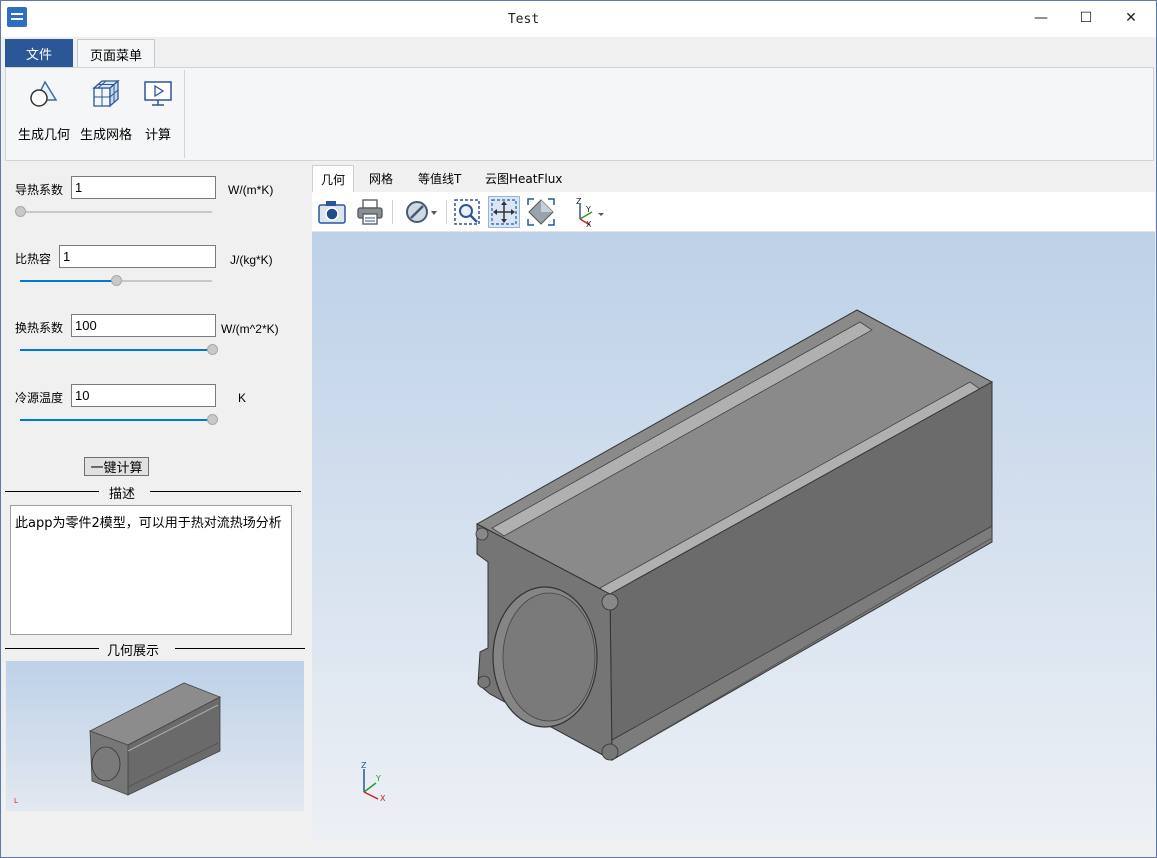 The image size is (1157, 858). What do you see at coordinates (523, 19) in the screenshot?
I see `window-title: Test` at bounding box center [523, 19].